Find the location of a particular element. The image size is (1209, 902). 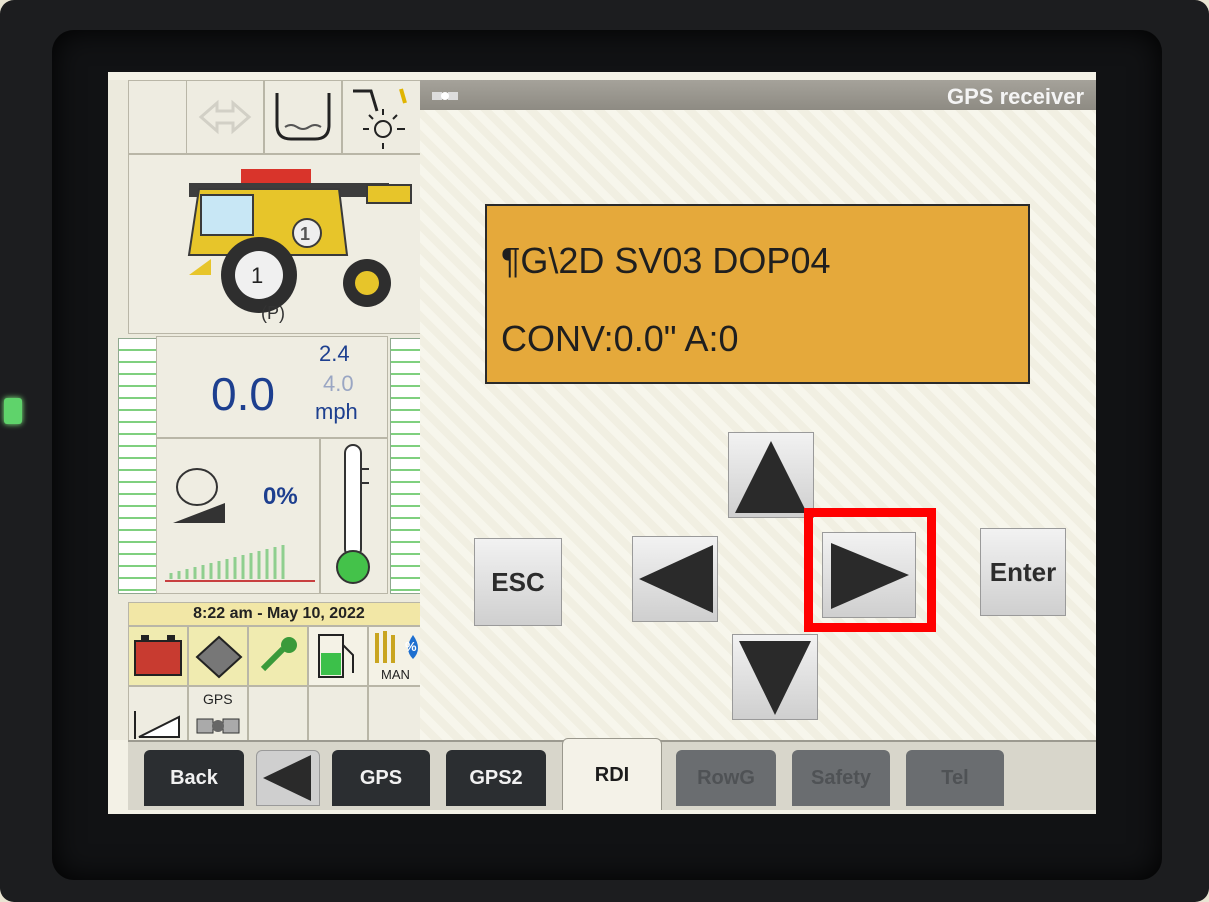

title-bar: GPS receiver is located at coordinates (758, 95).